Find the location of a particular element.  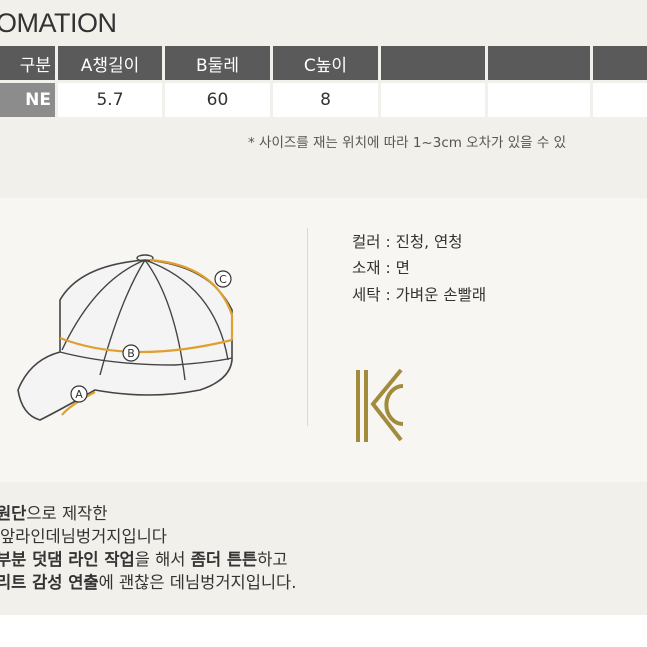

desc-line: 리트 감성 연출에 괜찮은 데님벙거지입니다. is located at coordinates (148, 581).